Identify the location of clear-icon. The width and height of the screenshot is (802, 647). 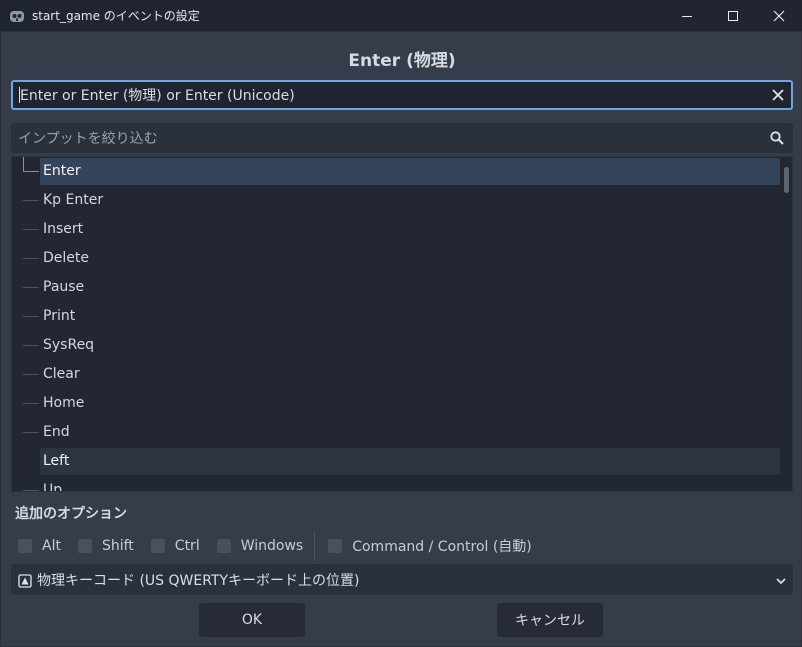
(778, 95).